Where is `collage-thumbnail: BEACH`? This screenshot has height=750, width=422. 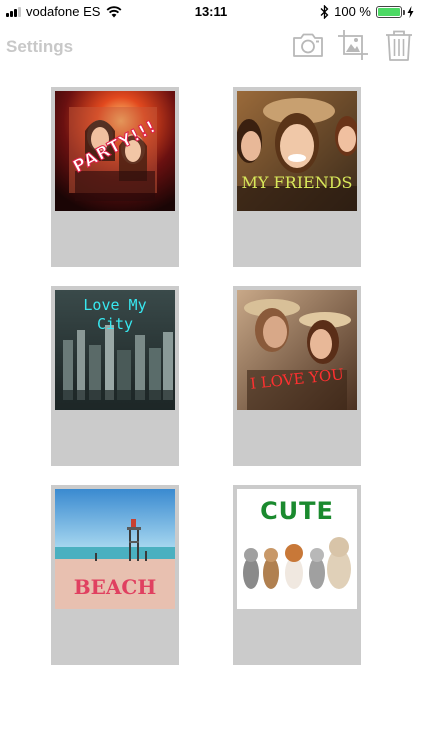
collage-thumbnail: BEACH is located at coordinates (115, 549).